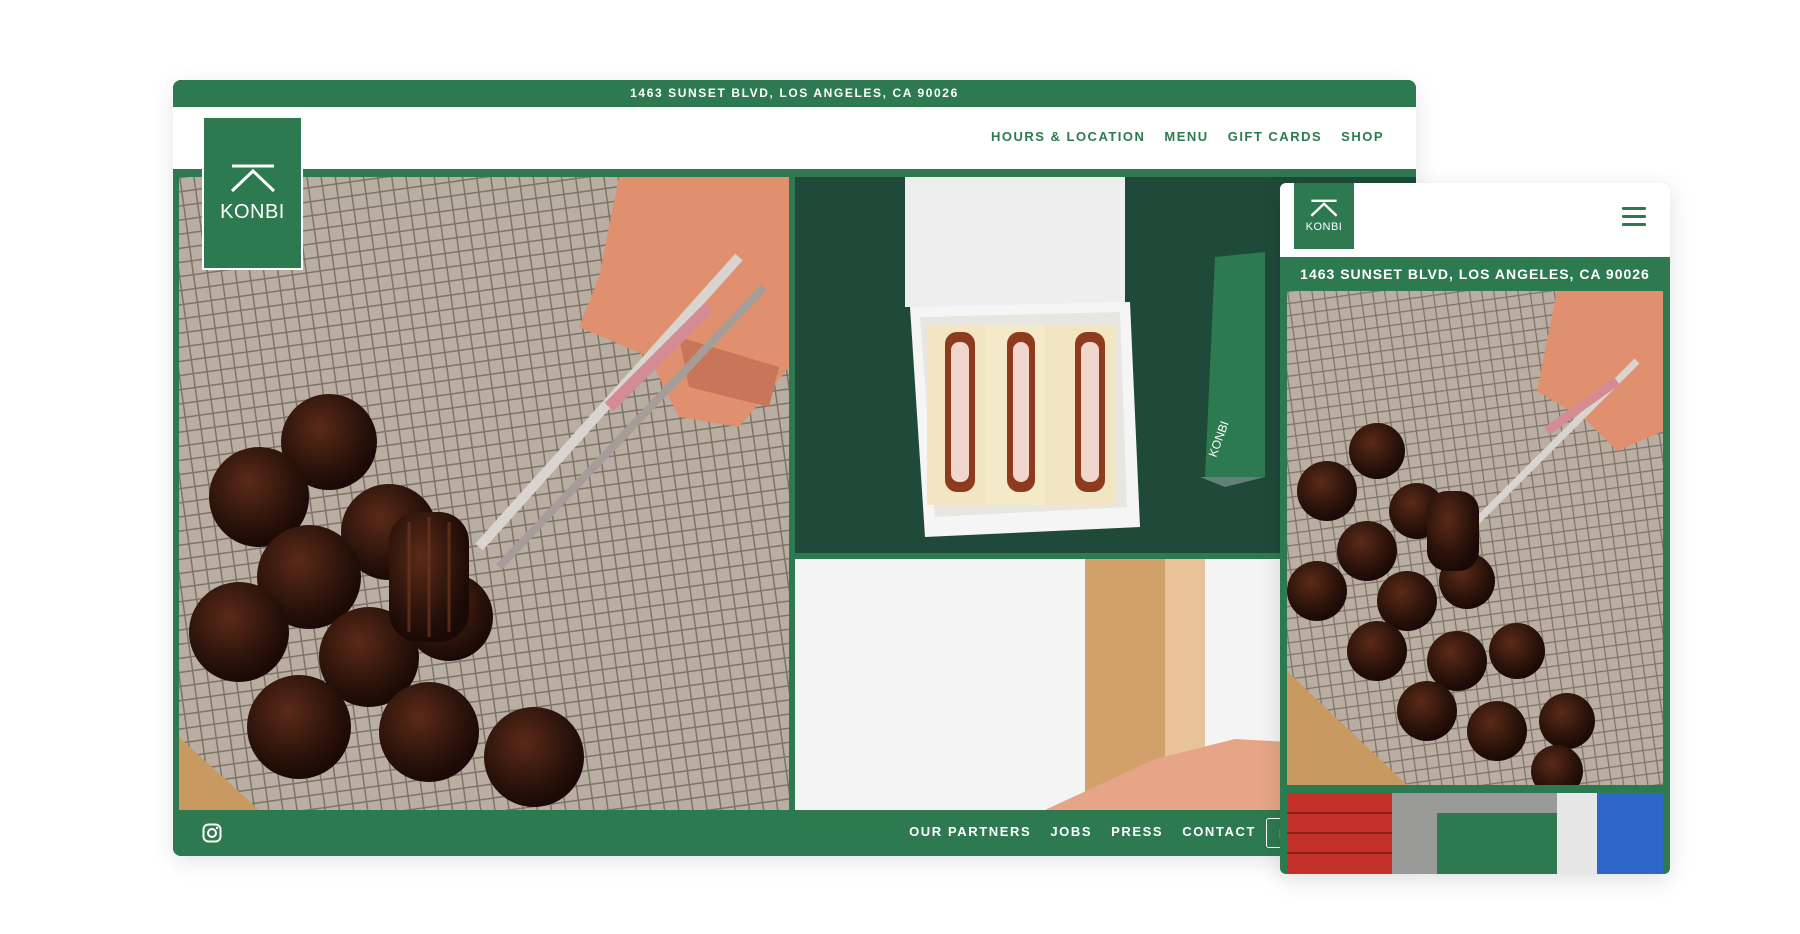 The height and width of the screenshot is (934, 1800). I want to click on footer-link-our-partners: OUR PARTNERS, so click(970, 831).